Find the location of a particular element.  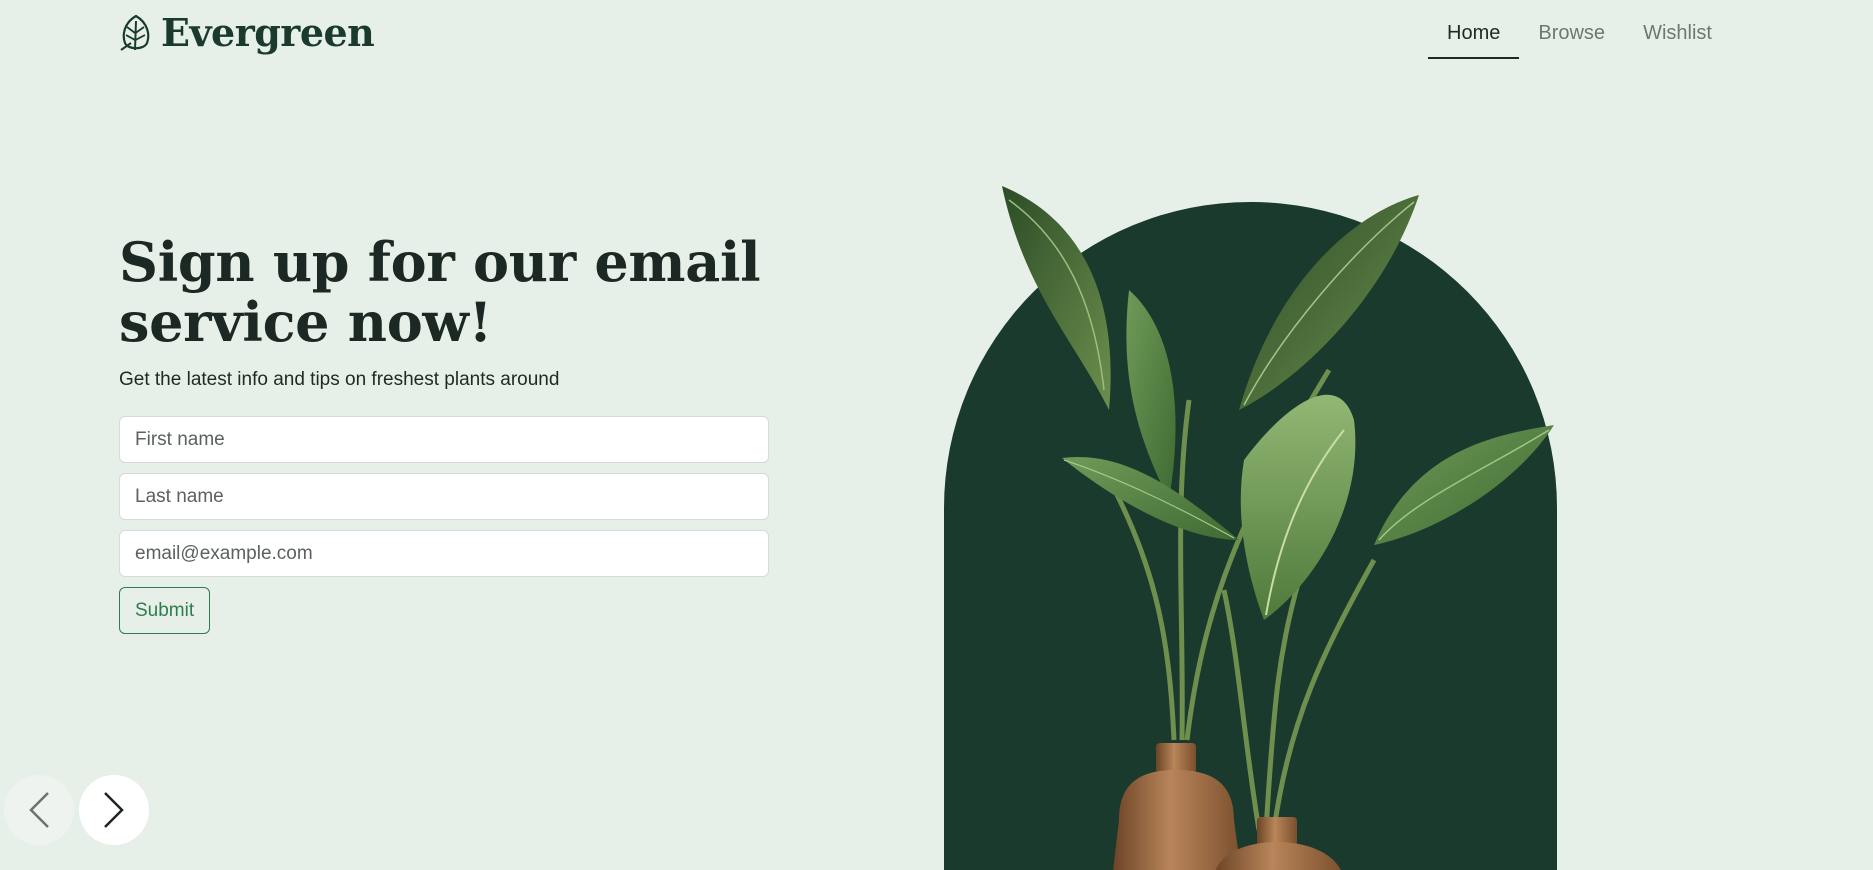

main-nav: Home Browse Wishlist is located at coordinates (1579, 29).